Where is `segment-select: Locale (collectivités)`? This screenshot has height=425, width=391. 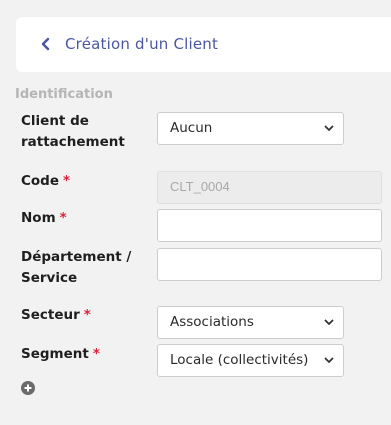
segment-select: Locale (collectivités) is located at coordinates (250, 360).